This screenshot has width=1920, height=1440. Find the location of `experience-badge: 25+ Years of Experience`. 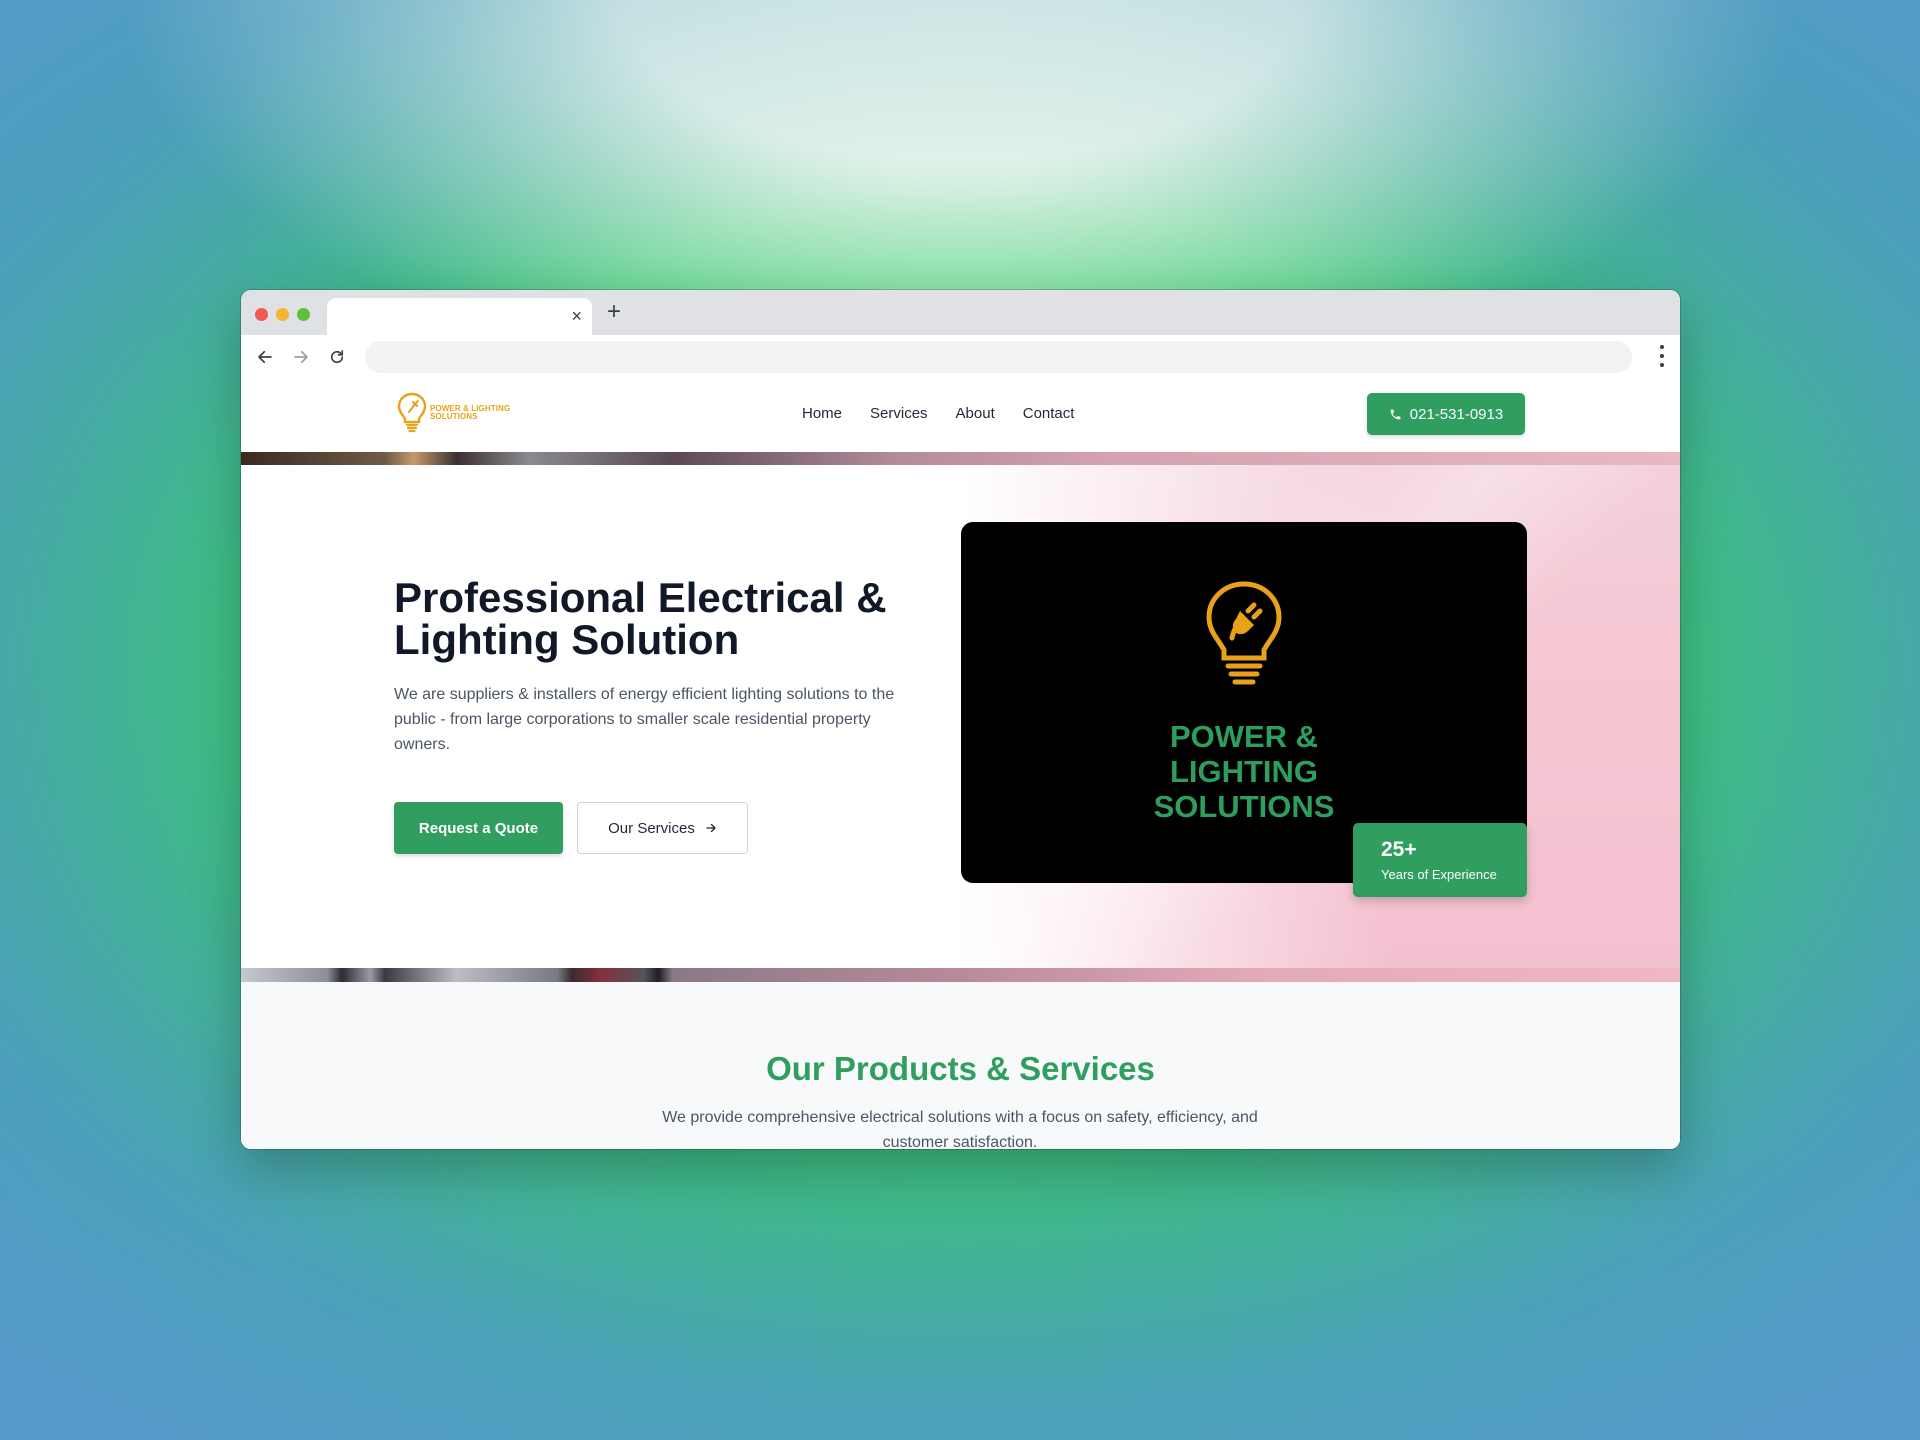

experience-badge: 25+ Years of Experience is located at coordinates (1440, 860).